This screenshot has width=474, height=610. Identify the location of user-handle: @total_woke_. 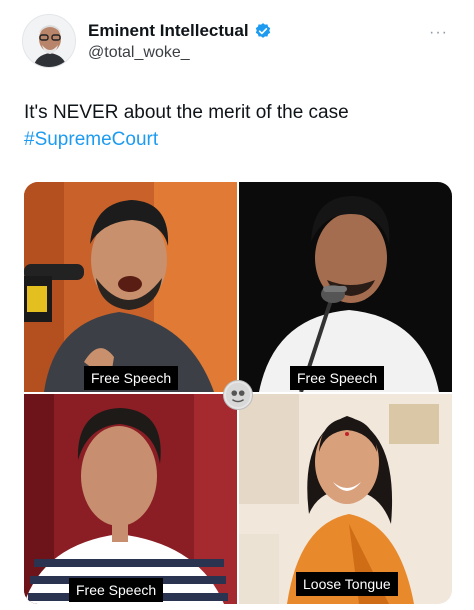
(180, 53).